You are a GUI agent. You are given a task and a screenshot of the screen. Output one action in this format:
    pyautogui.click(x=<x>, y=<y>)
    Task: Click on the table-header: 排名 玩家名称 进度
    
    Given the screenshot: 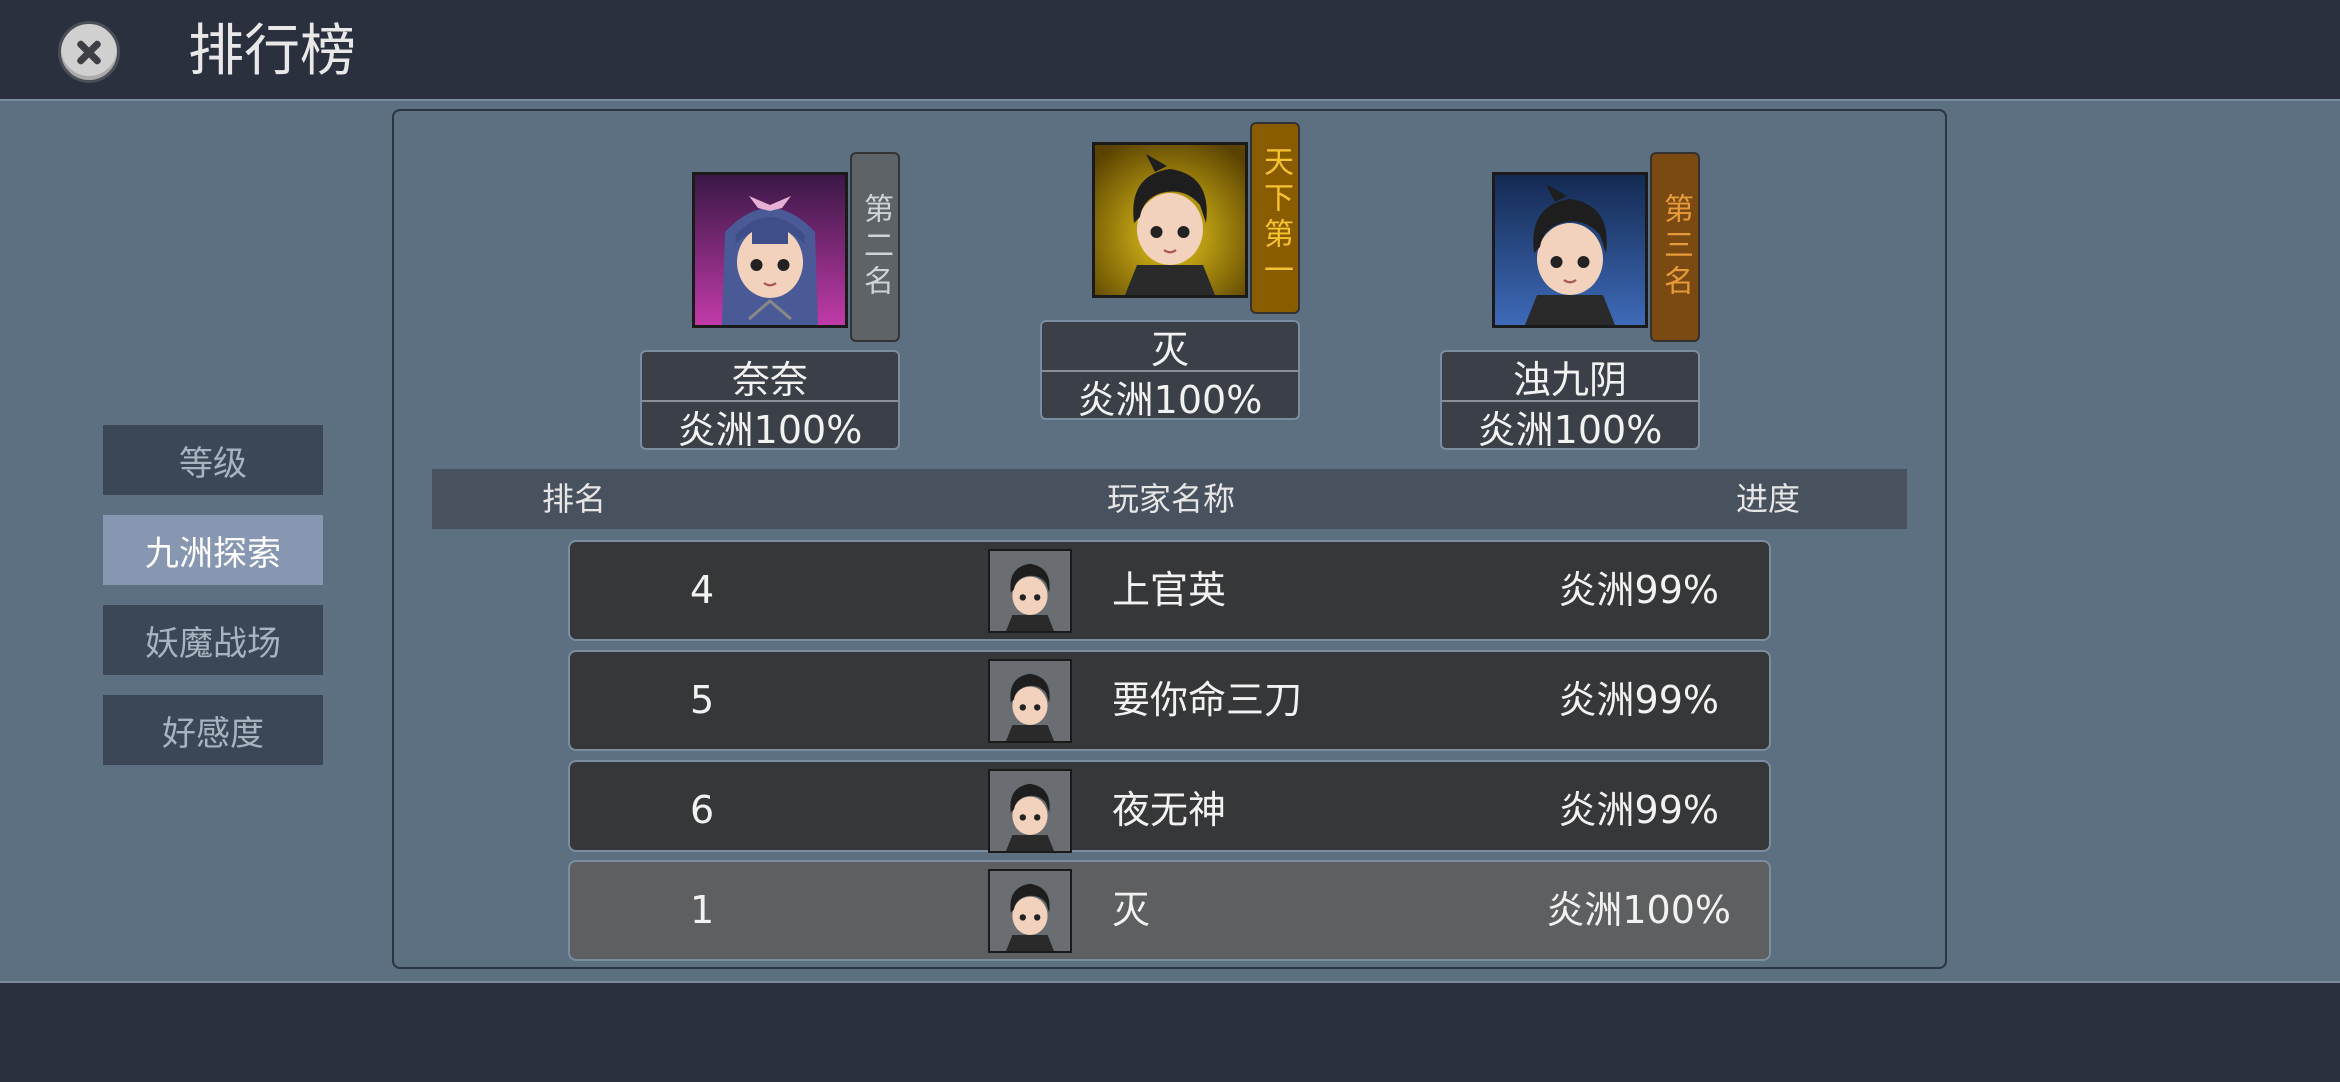 What is the action you would take?
    pyautogui.click(x=1169, y=499)
    